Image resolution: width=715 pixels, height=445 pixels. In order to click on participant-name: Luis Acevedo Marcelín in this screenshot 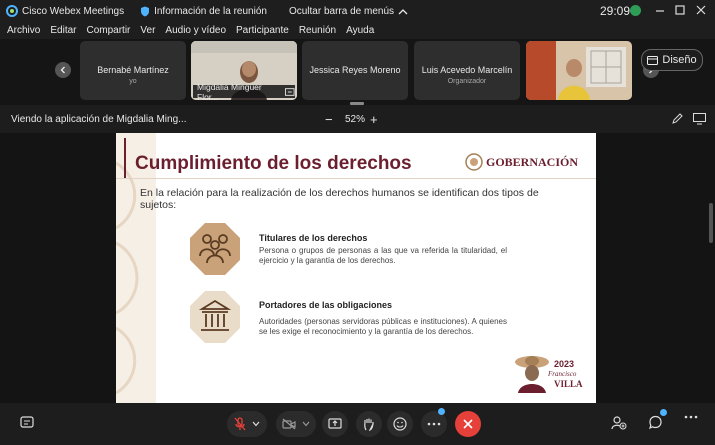, I will do `click(467, 70)`.